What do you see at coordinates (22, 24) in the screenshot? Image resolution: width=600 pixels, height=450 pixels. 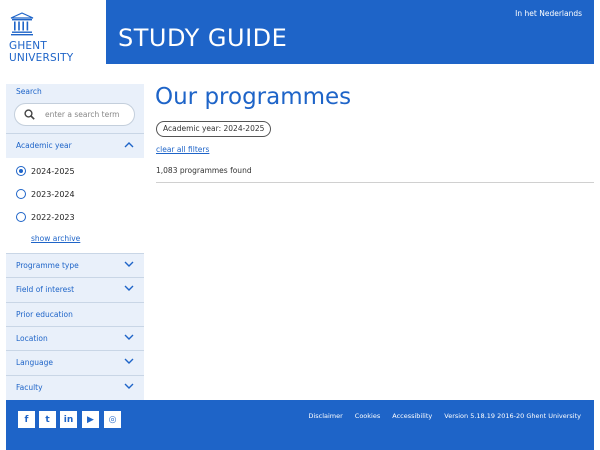 I see `building-icon` at bounding box center [22, 24].